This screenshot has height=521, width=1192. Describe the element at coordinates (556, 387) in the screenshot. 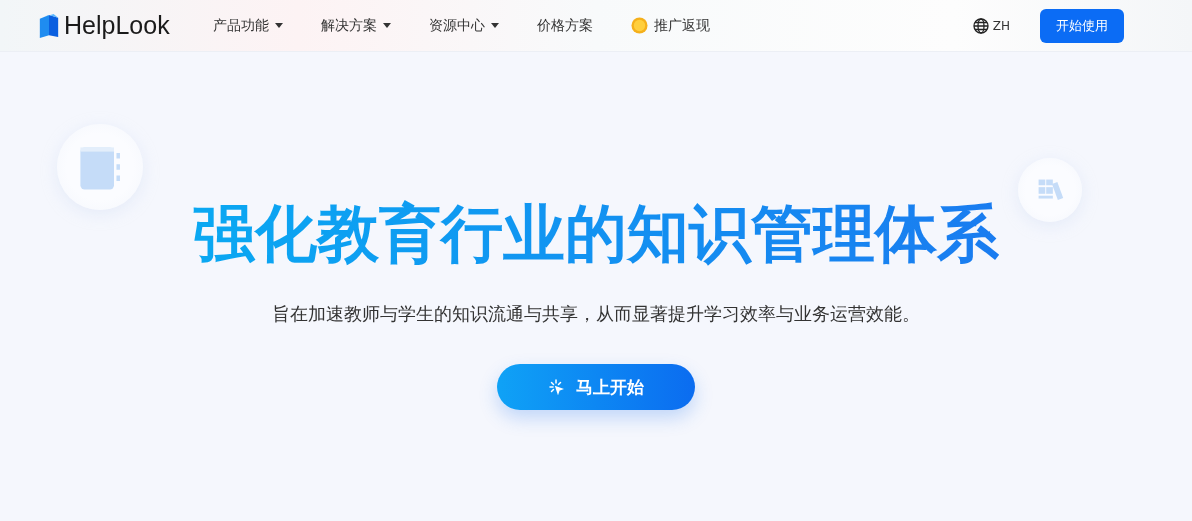

I see `sparkle-icon` at that location.